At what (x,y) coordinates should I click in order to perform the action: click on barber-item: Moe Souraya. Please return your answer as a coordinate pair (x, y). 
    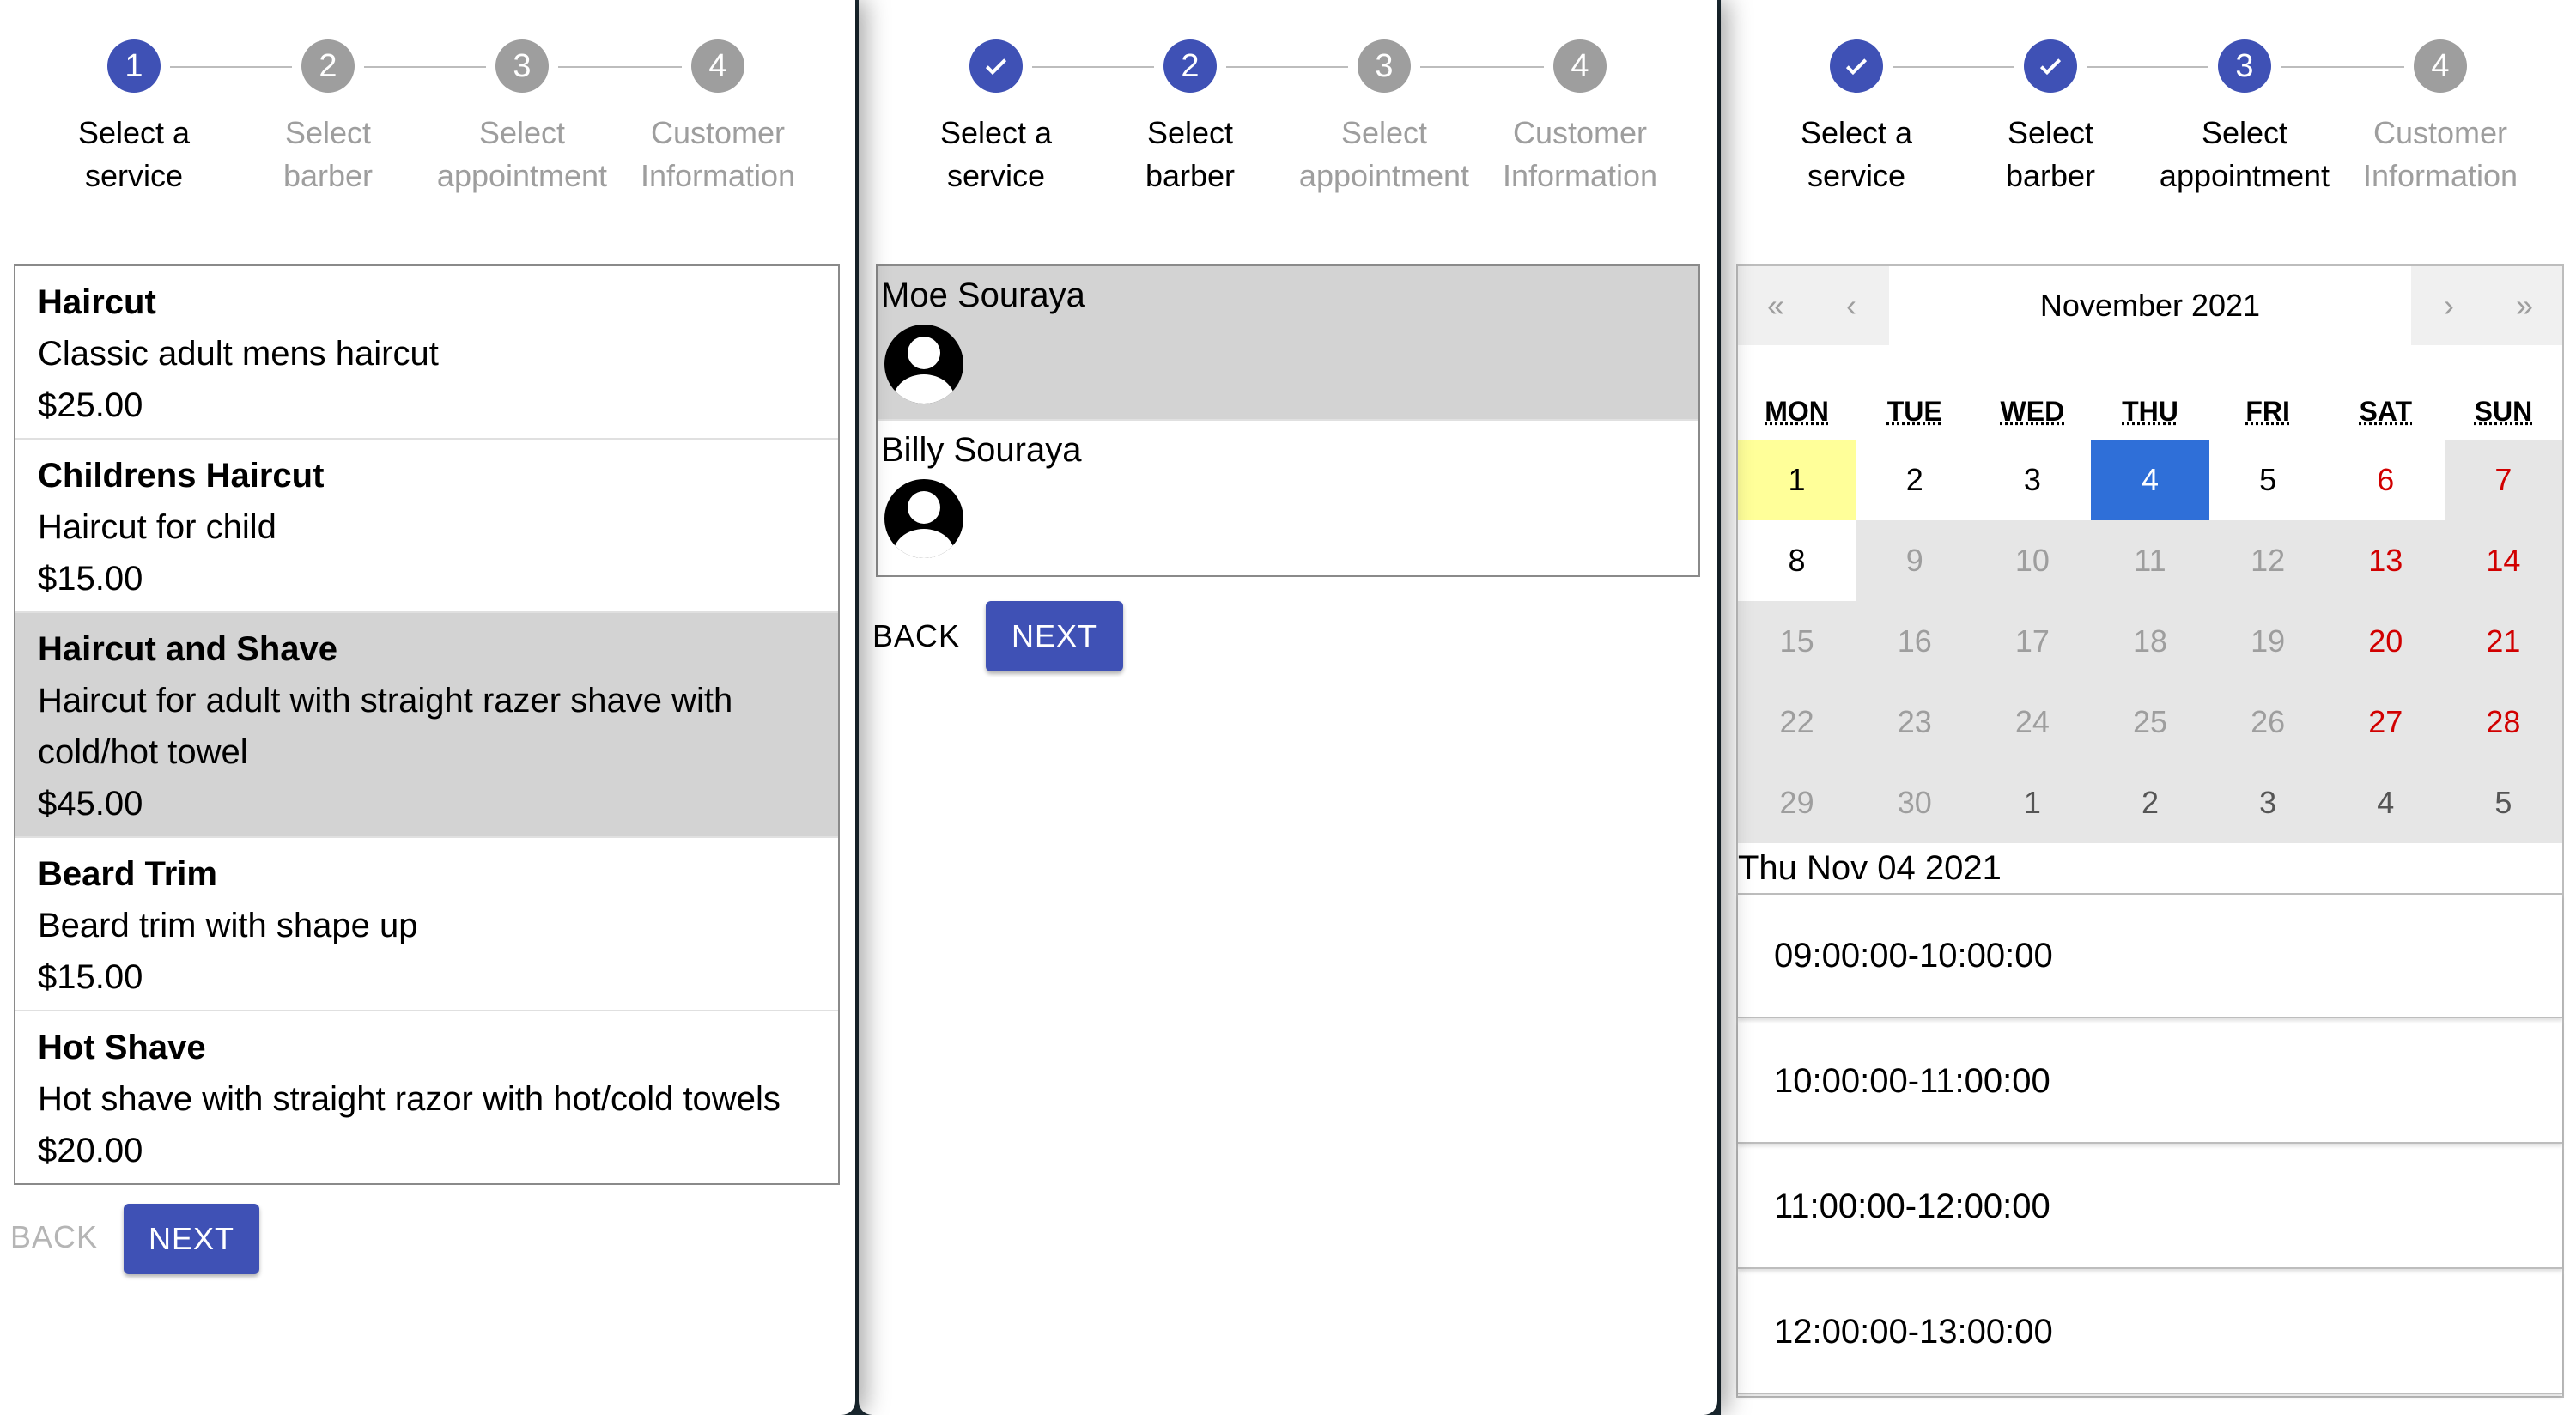
    Looking at the image, I should click on (1288, 343).